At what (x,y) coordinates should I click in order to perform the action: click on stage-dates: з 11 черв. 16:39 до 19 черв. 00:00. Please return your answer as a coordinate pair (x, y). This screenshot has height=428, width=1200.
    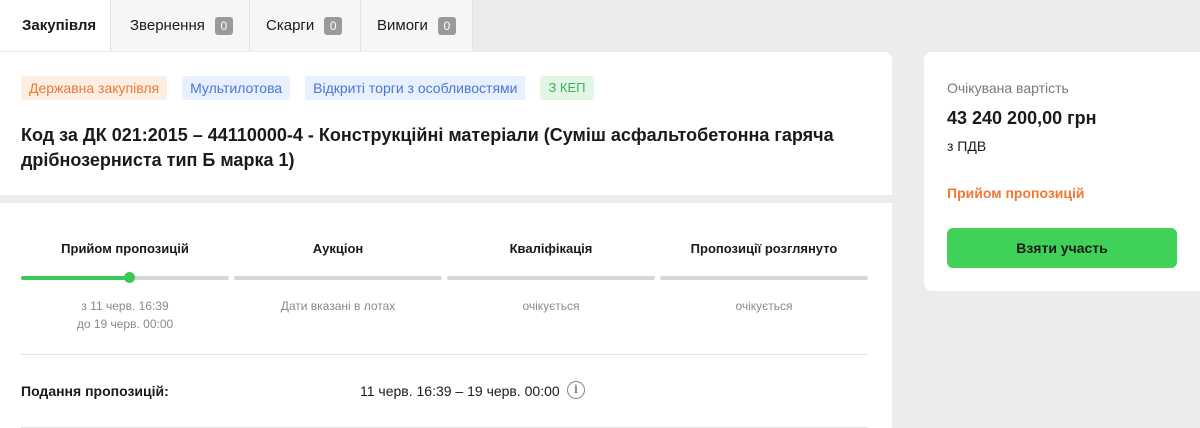
    Looking at the image, I should click on (125, 315).